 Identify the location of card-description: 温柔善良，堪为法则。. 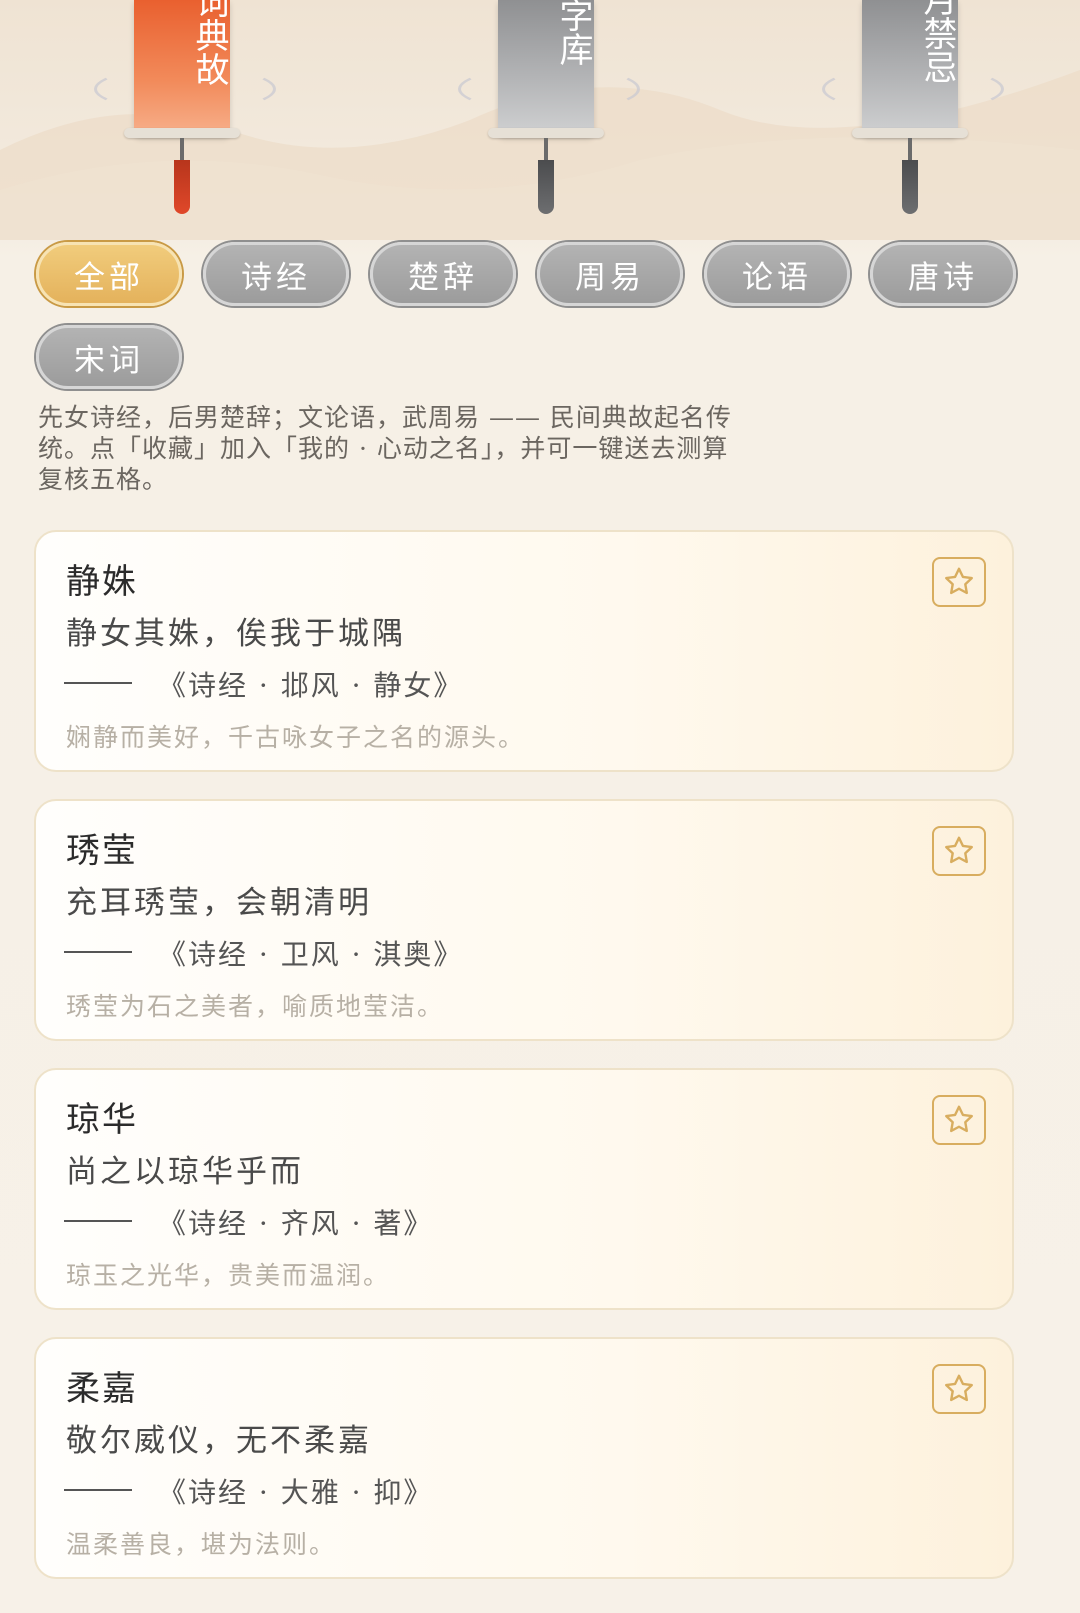
(201, 1544).